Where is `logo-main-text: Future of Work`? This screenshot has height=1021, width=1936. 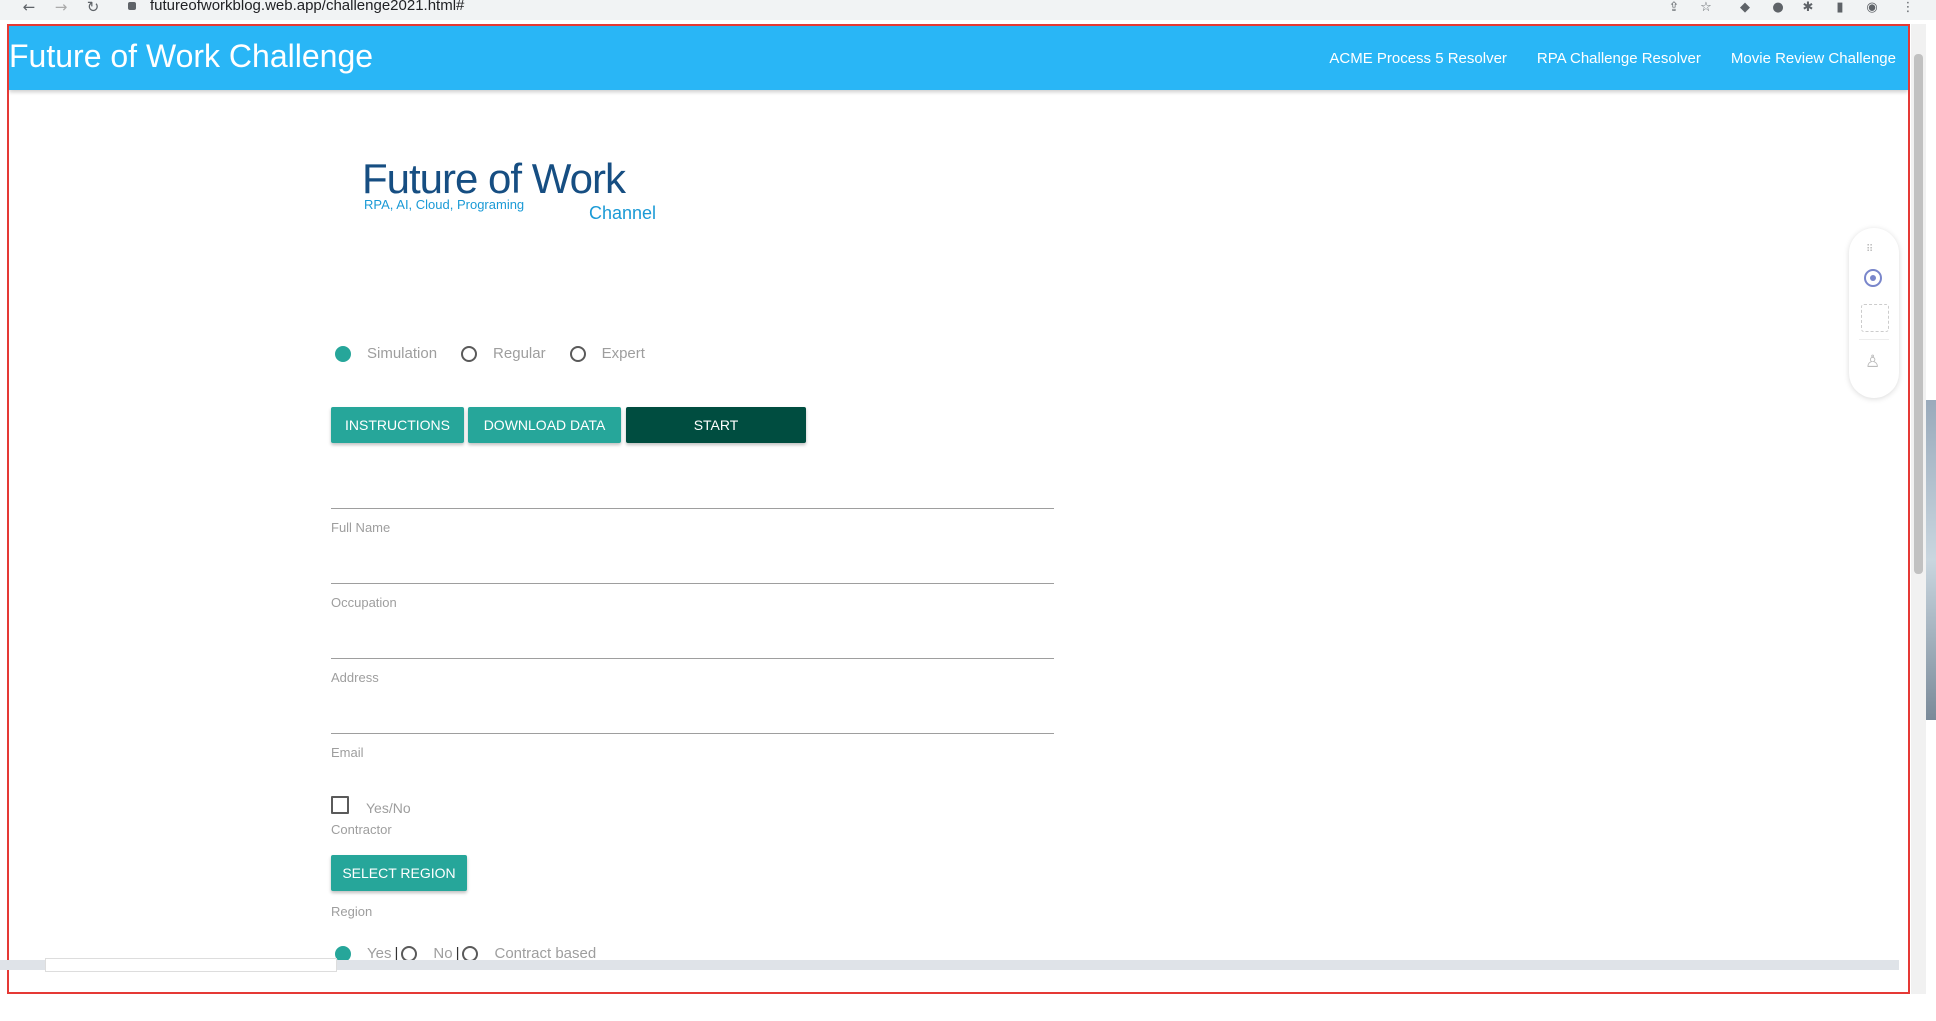
logo-main-text: Future of Work is located at coordinates (494, 178).